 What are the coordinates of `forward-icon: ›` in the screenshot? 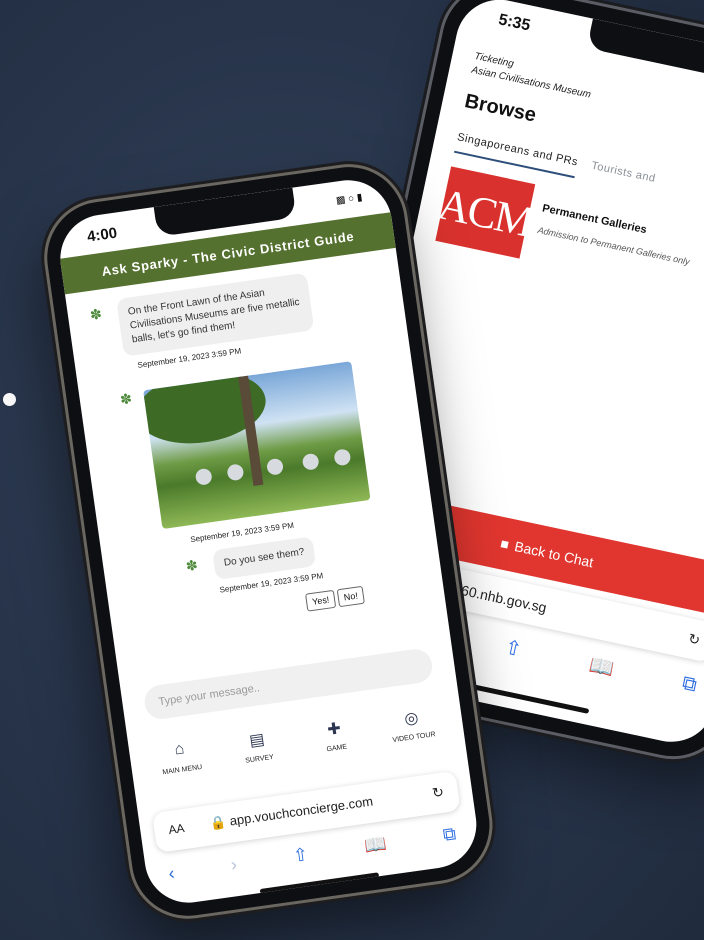 It's located at (234, 865).